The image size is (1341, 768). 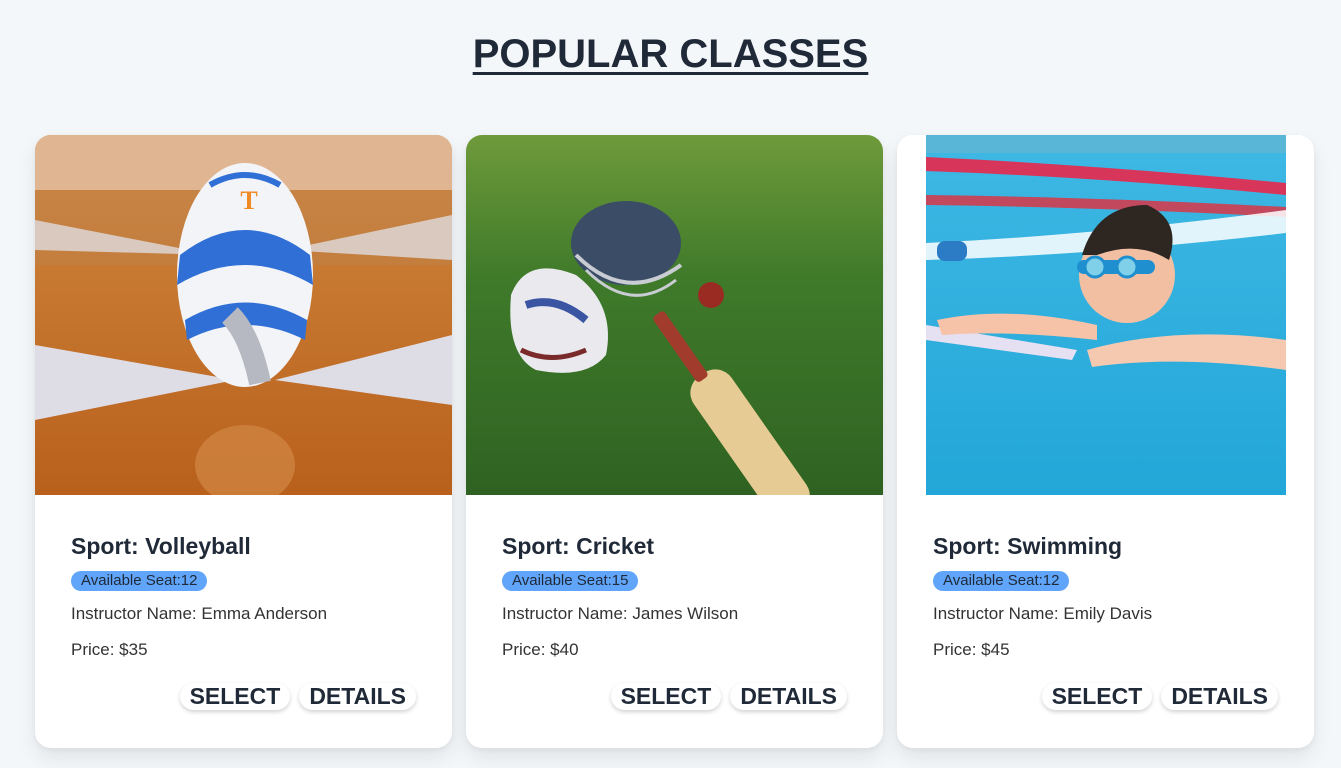 What do you see at coordinates (578, 546) in the screenshot?
I see `sport-title: Sport: Cricket` at bounding box center [578, 546].